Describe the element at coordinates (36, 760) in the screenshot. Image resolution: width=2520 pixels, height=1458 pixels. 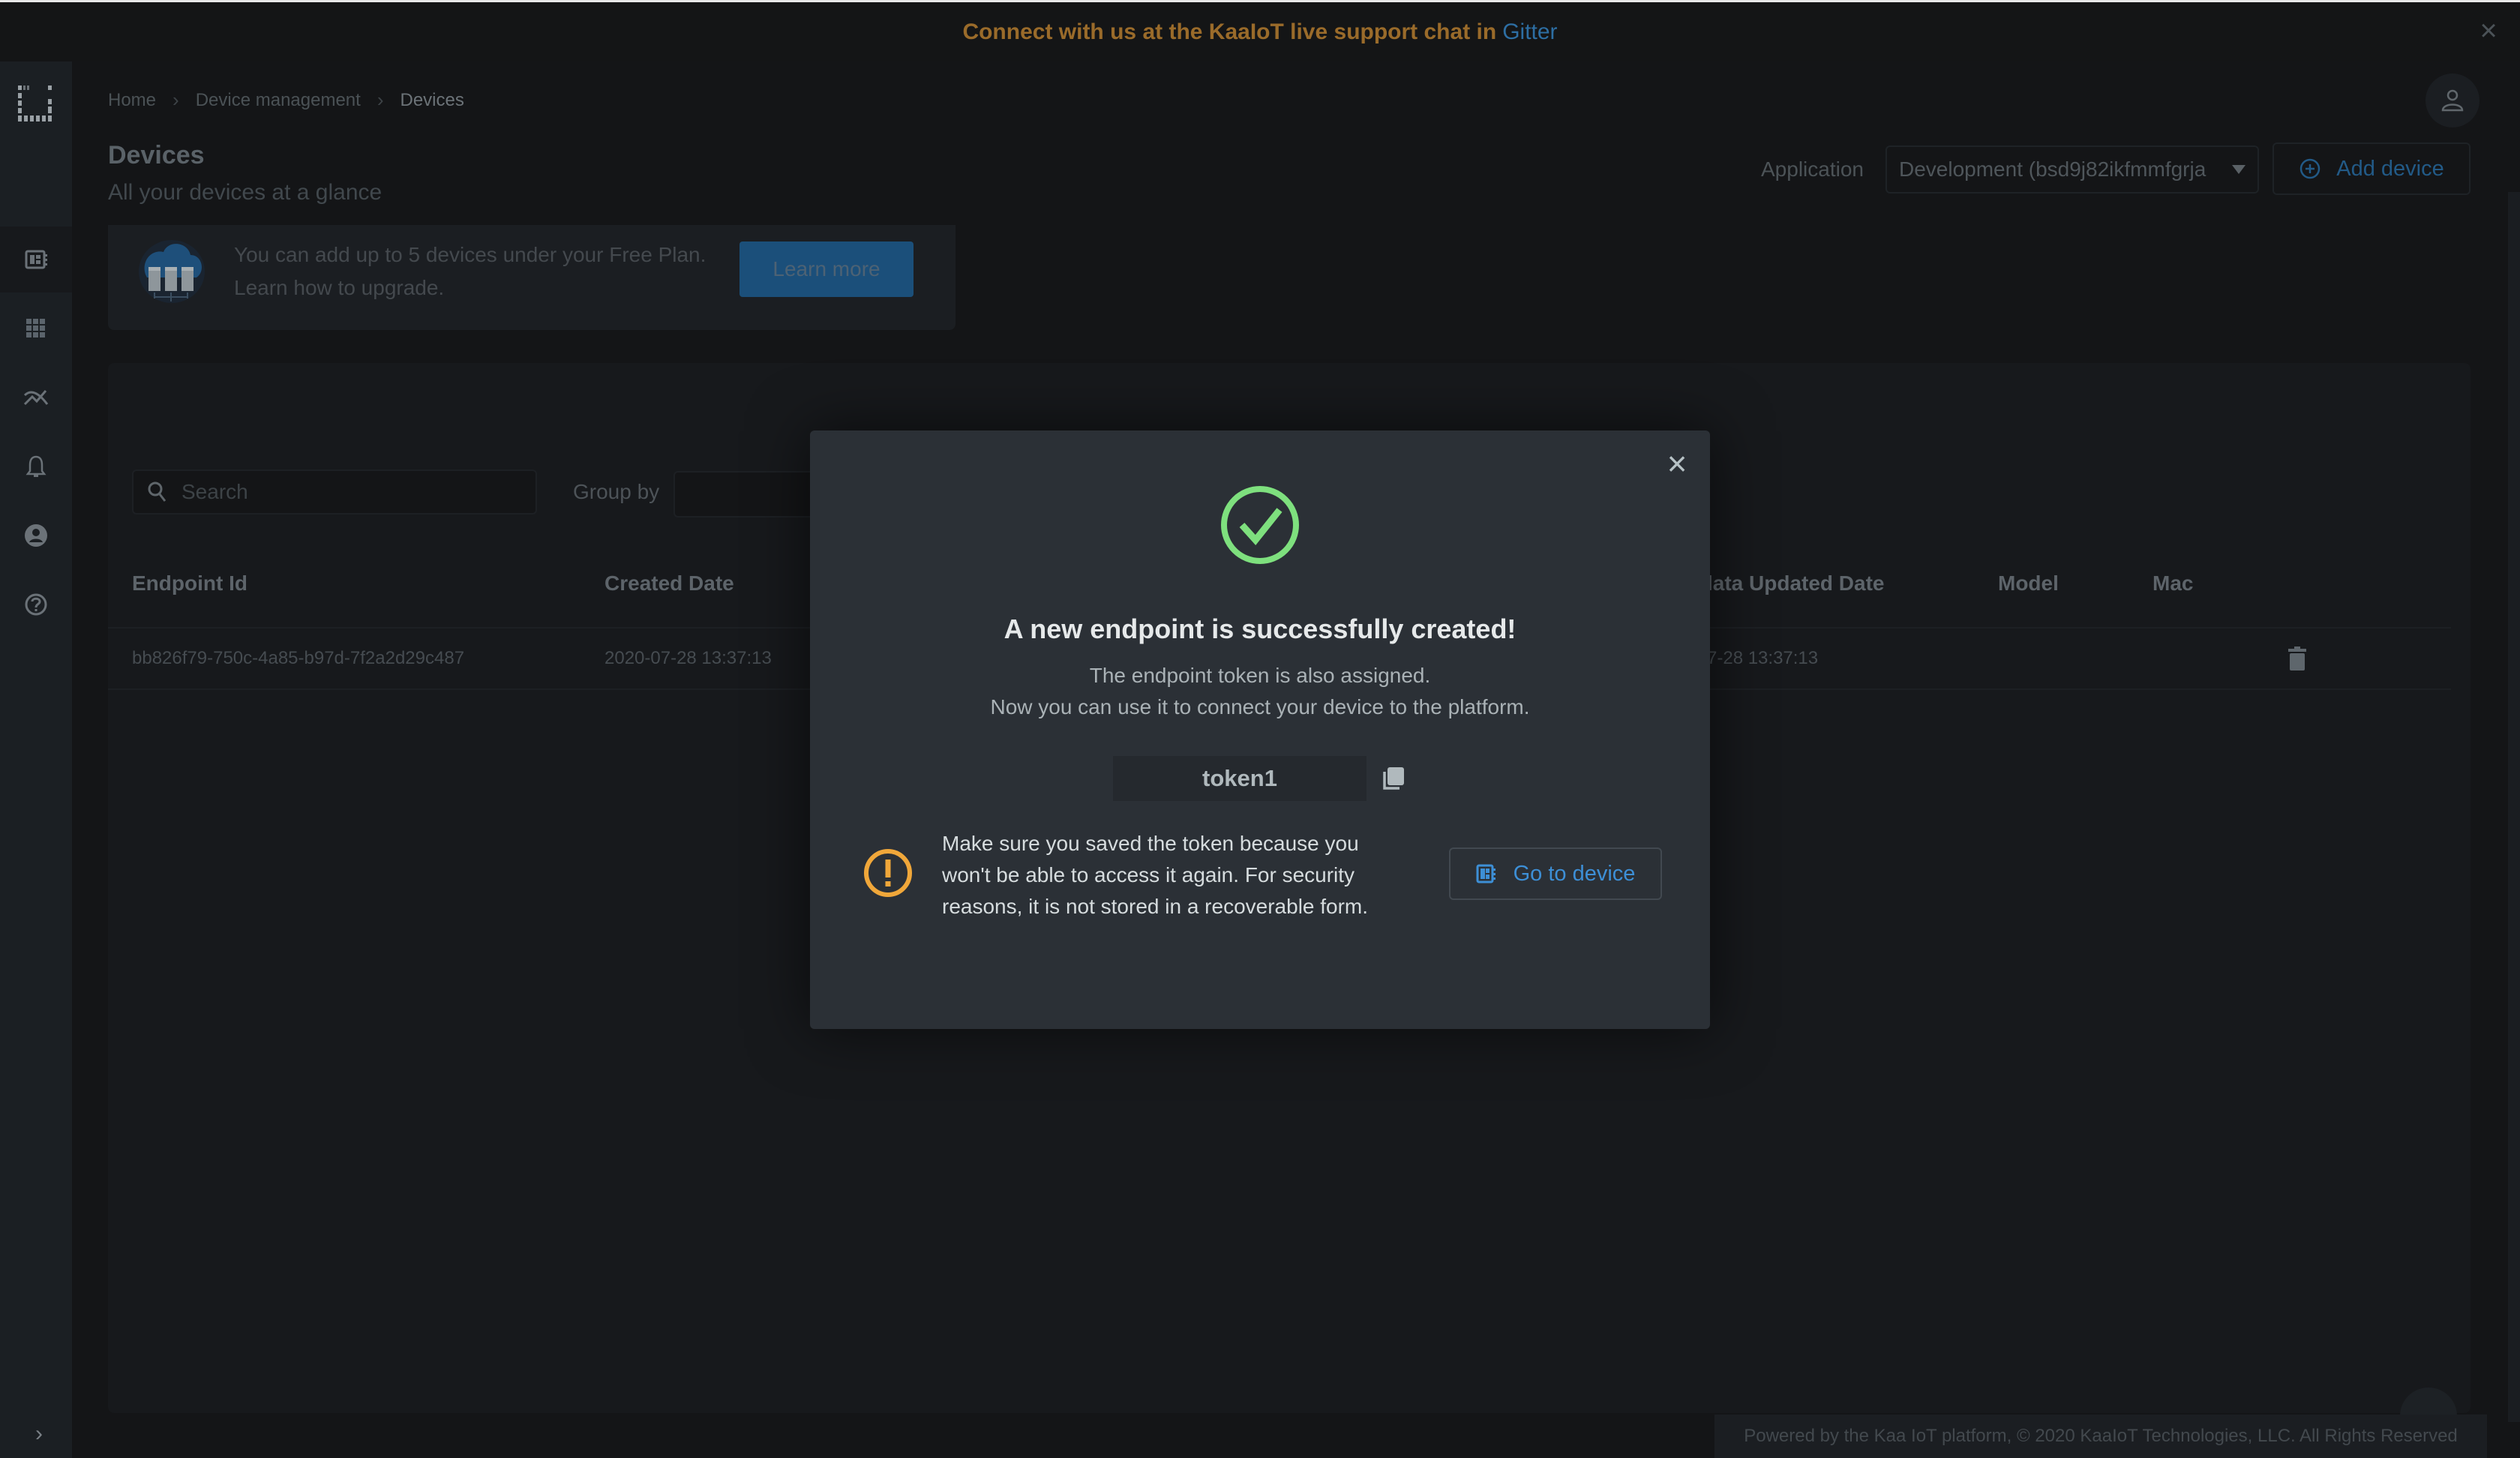
I see `sidebar: ›` at that location.